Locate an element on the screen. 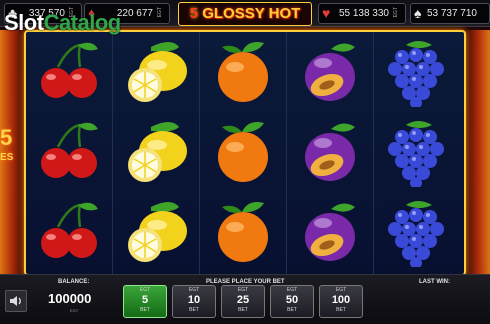 This screenshot has width=490, height=324. bet-value: 25 is located at coordinates (243, 300).